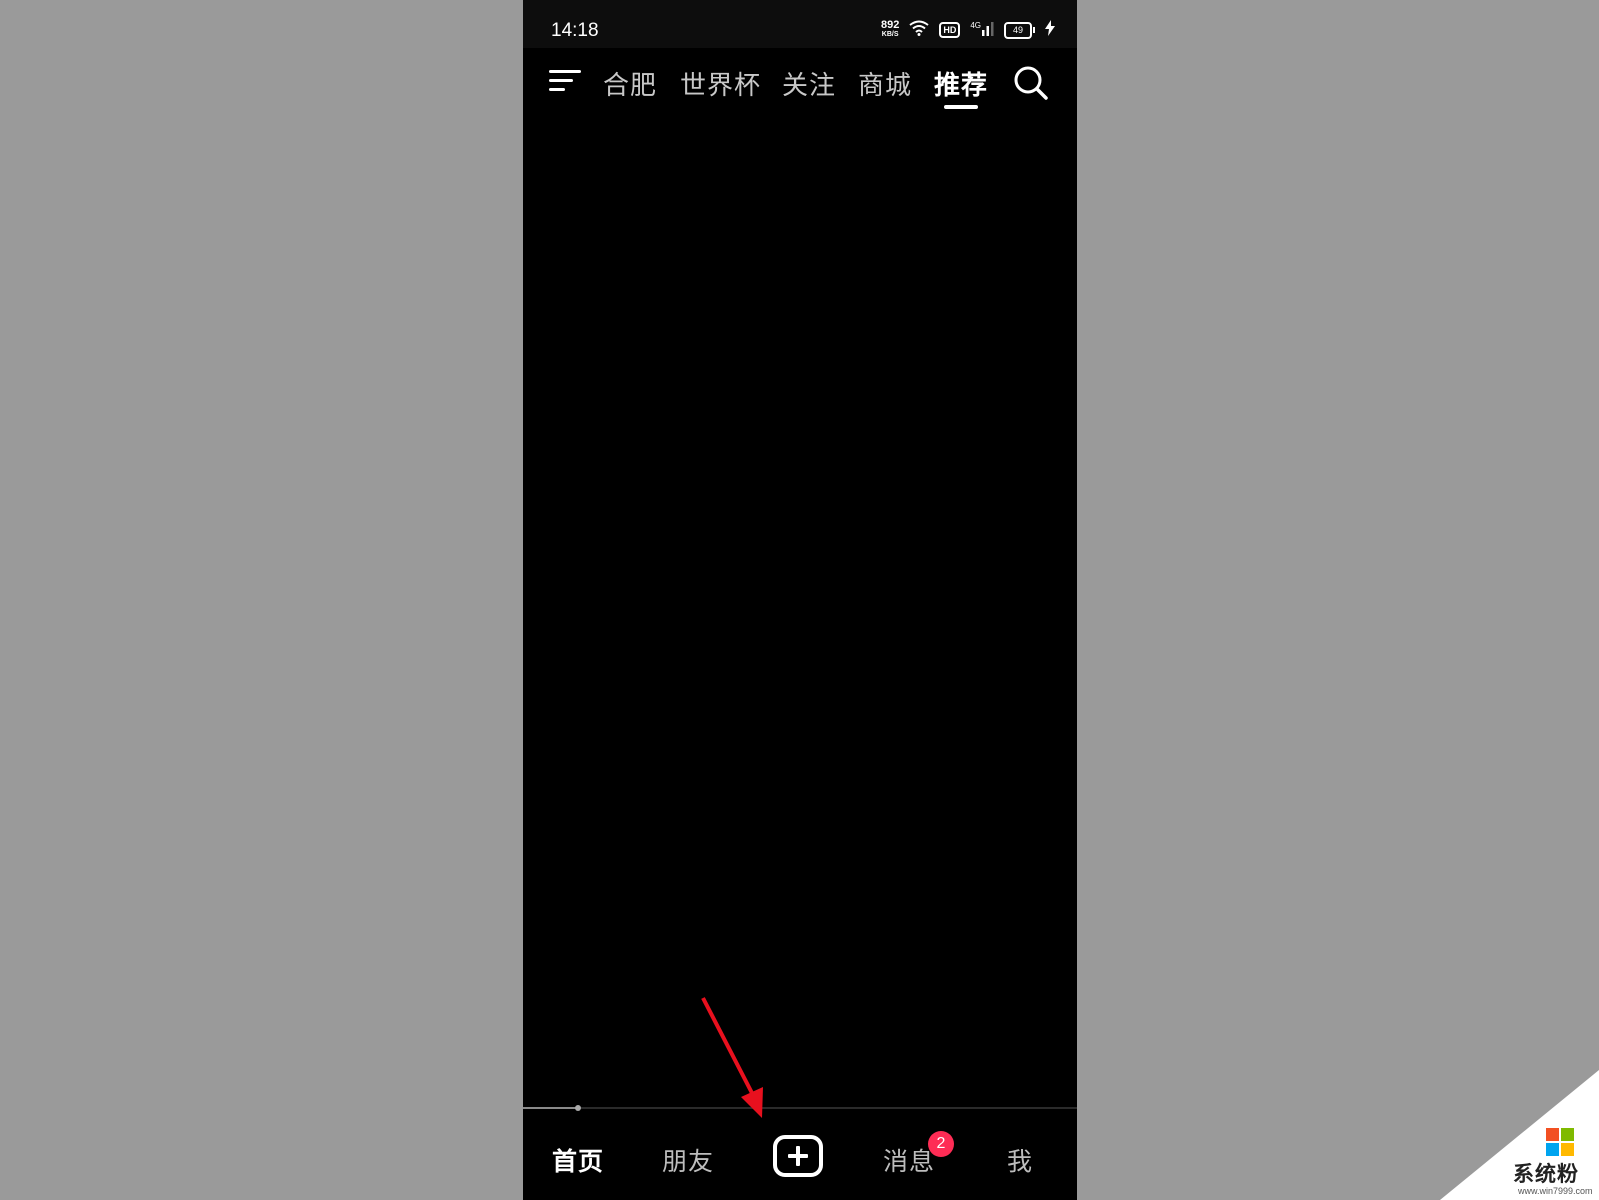 The height and width of the screenshot is (1200, 1599). I want to click on tab-recommended: 推荐, so click(961, 83).